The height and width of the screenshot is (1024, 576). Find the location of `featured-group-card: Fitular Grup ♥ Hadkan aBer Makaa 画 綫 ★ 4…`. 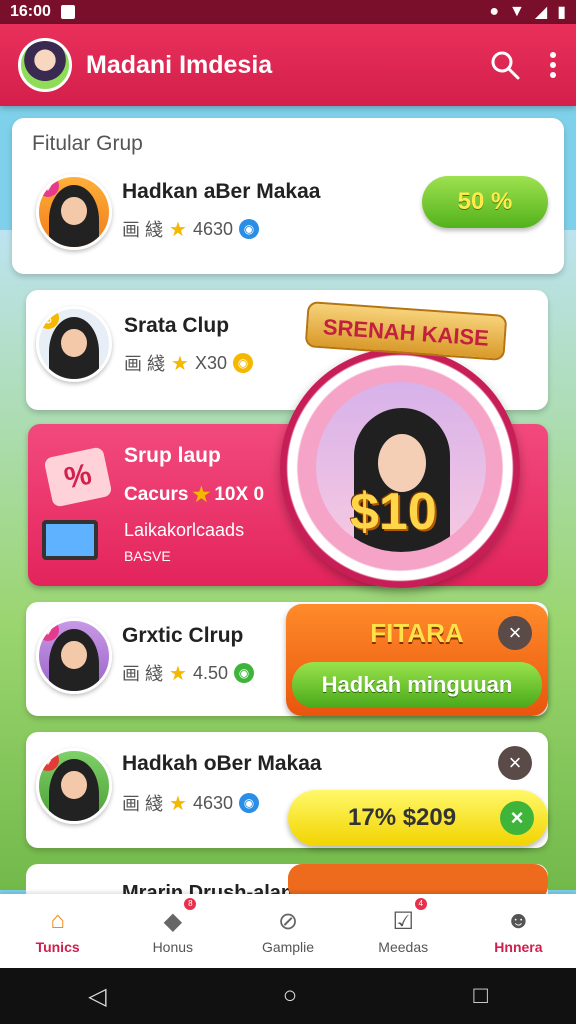

featured-group-card: Fitular Grup ♥ Hadkan aBer Makaa 画 綫 ★ 4… is located at coordinates (288, 196).